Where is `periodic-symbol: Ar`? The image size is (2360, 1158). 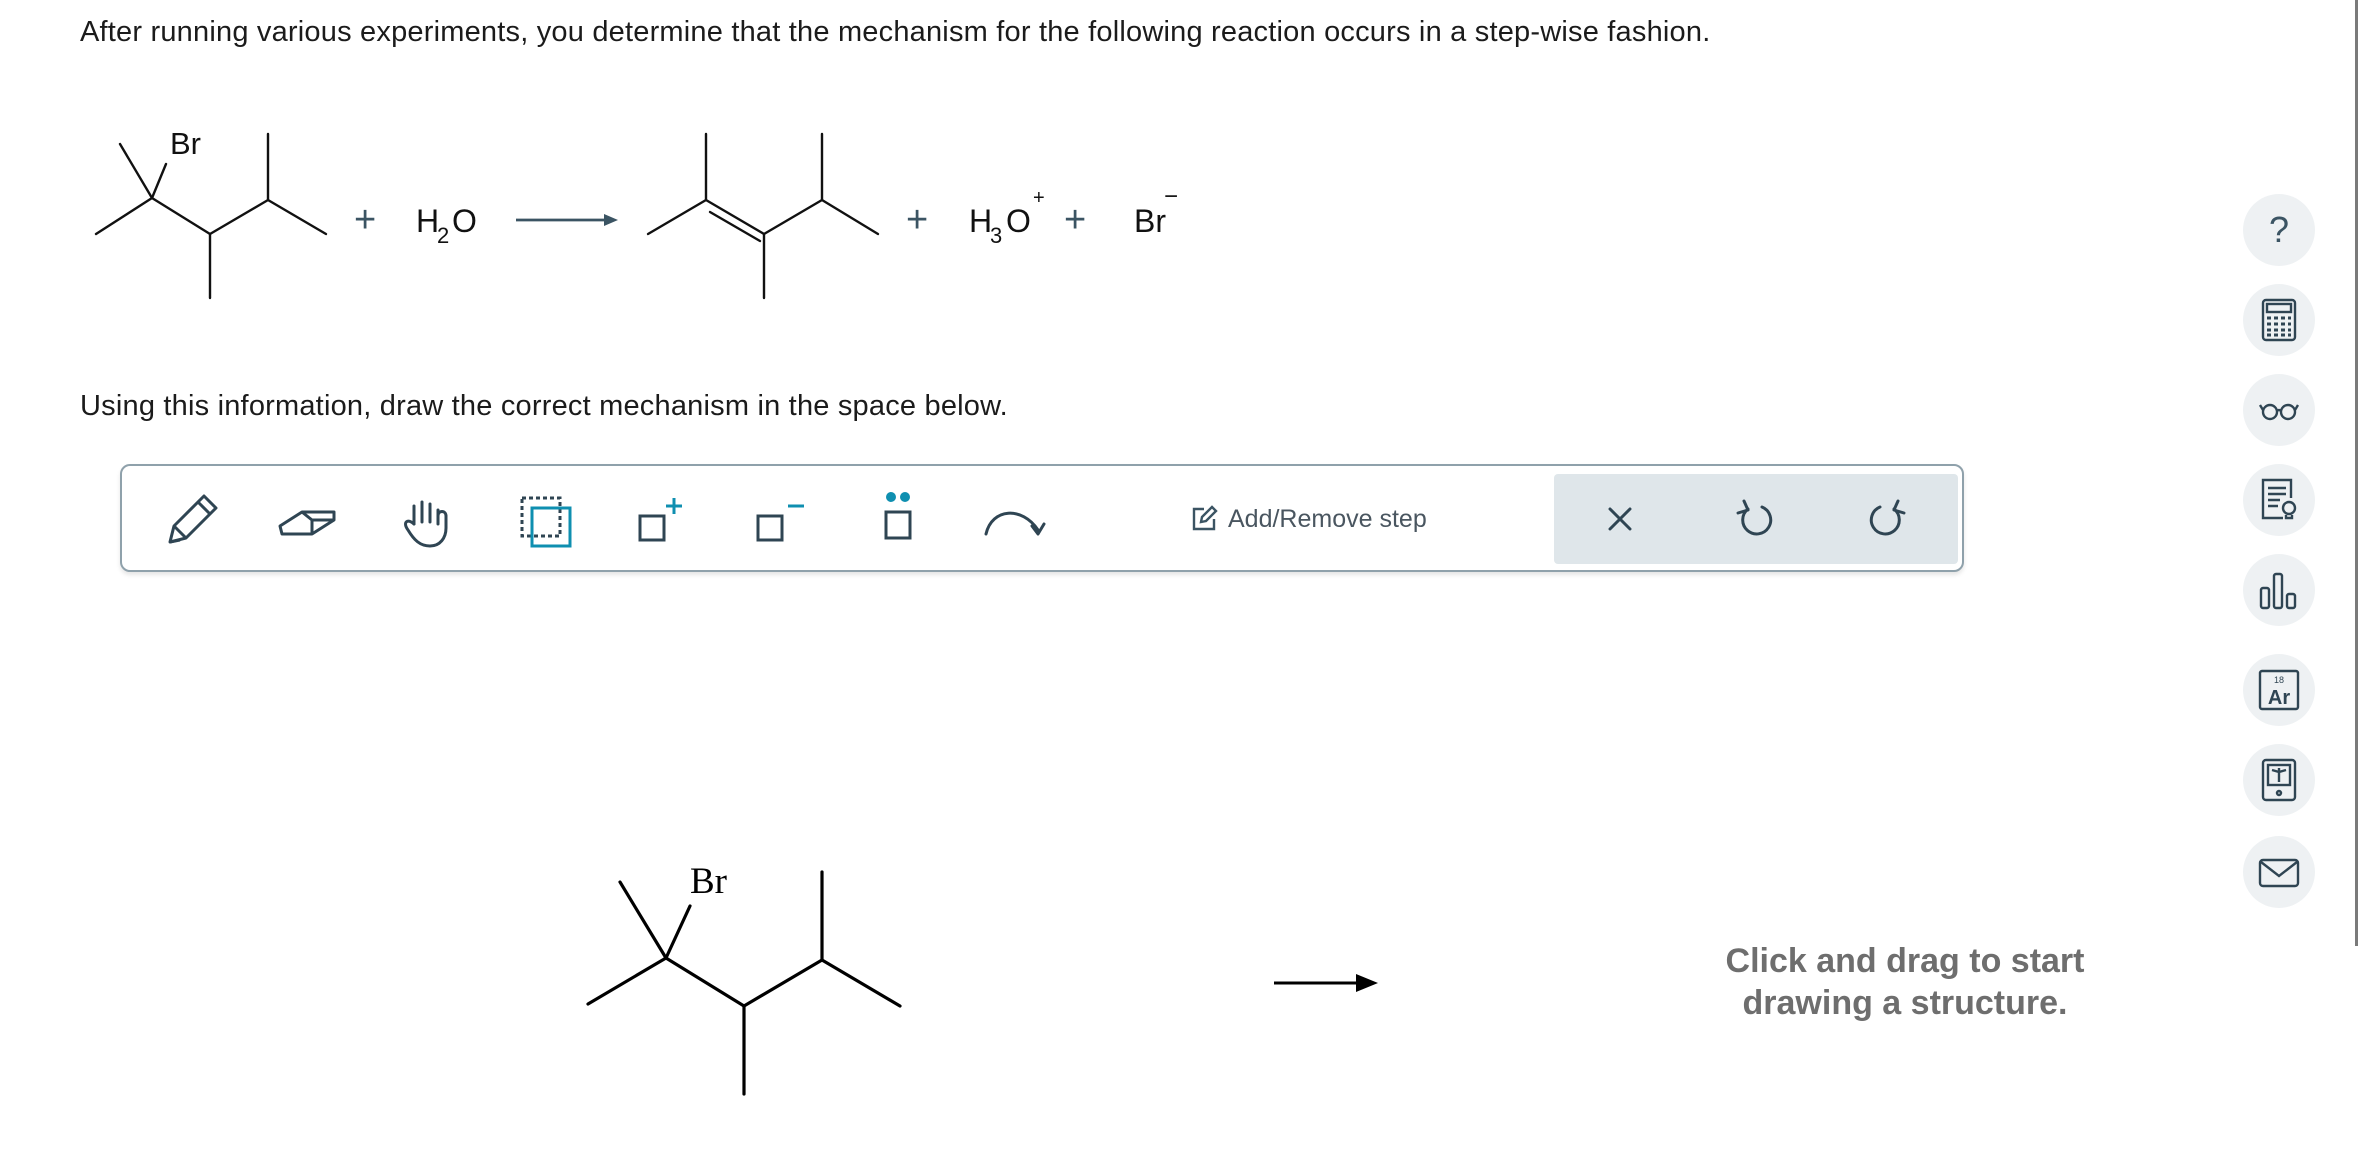 periodic-symbol: Ar is located at coordinates (2279, 698).